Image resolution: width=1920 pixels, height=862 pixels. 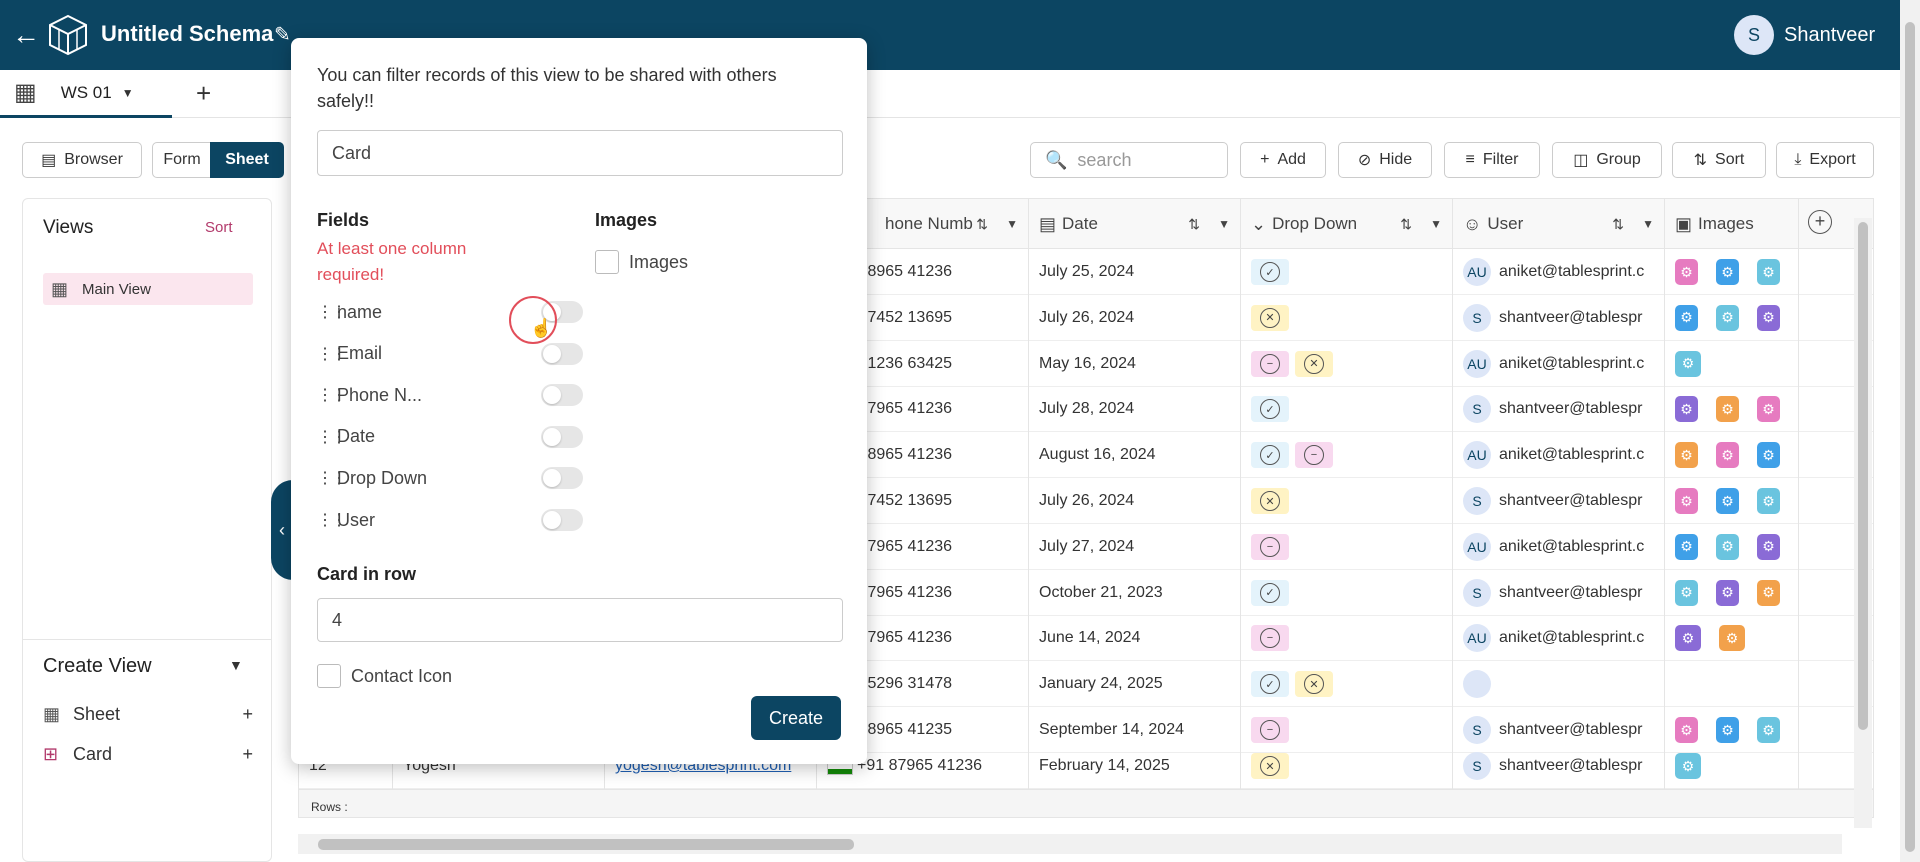 What do you see at coordinates (1283, 160) in the screenshot?
I see `add-button: + Add` at bounding box center [1283, 160].